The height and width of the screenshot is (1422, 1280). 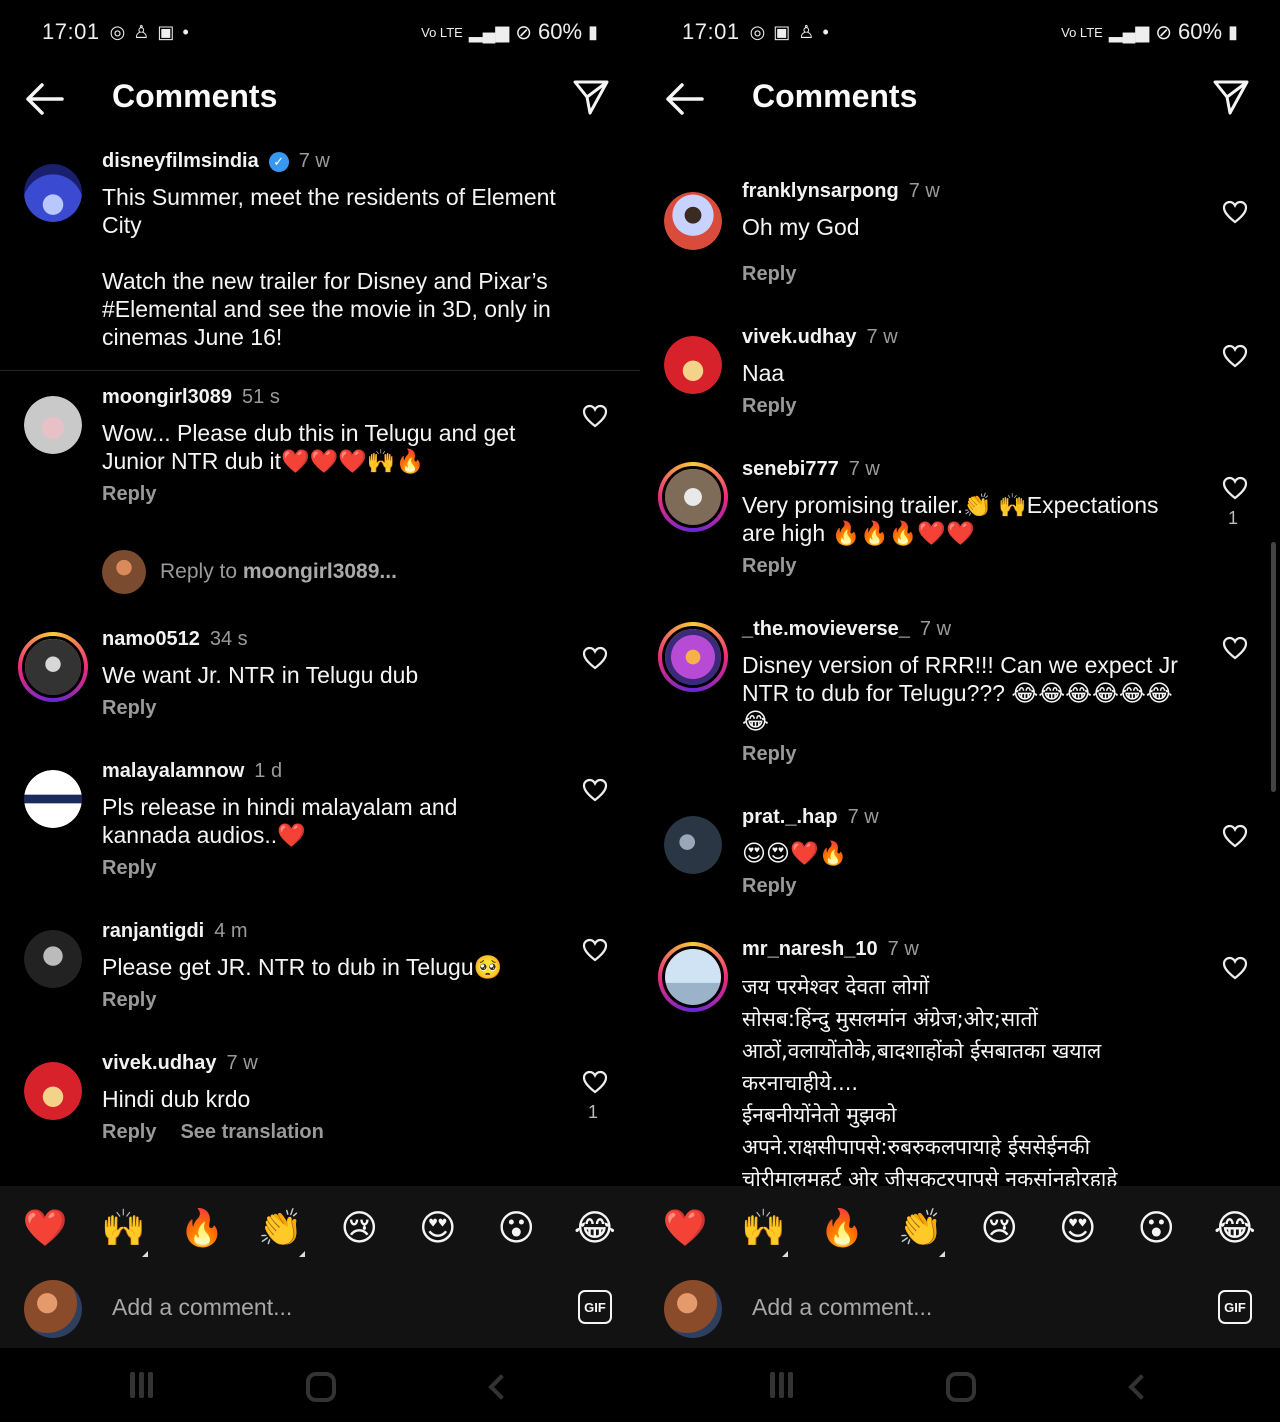 I want to click on whatsapp-icon: ◎, so click(x=117, y=31).